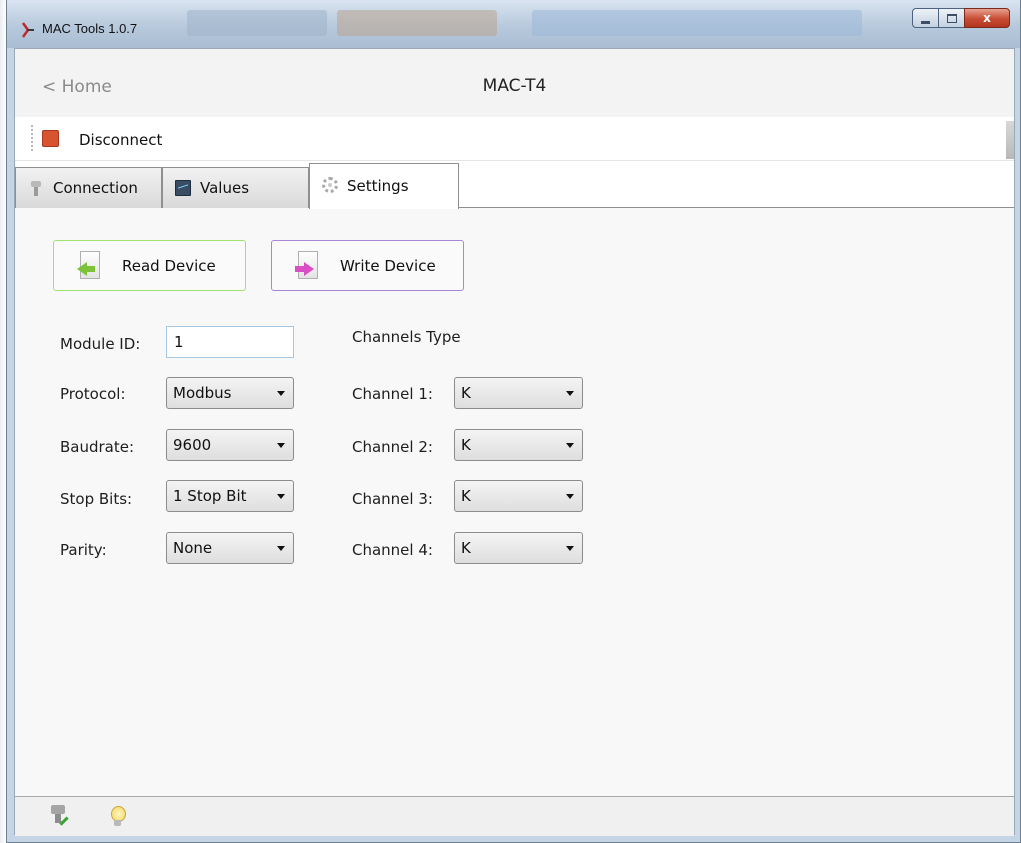  What do you see at coordinates (192, 445) in the screenshot?
I see `baudrate-value: 9600` at bounding box center [192, 445].